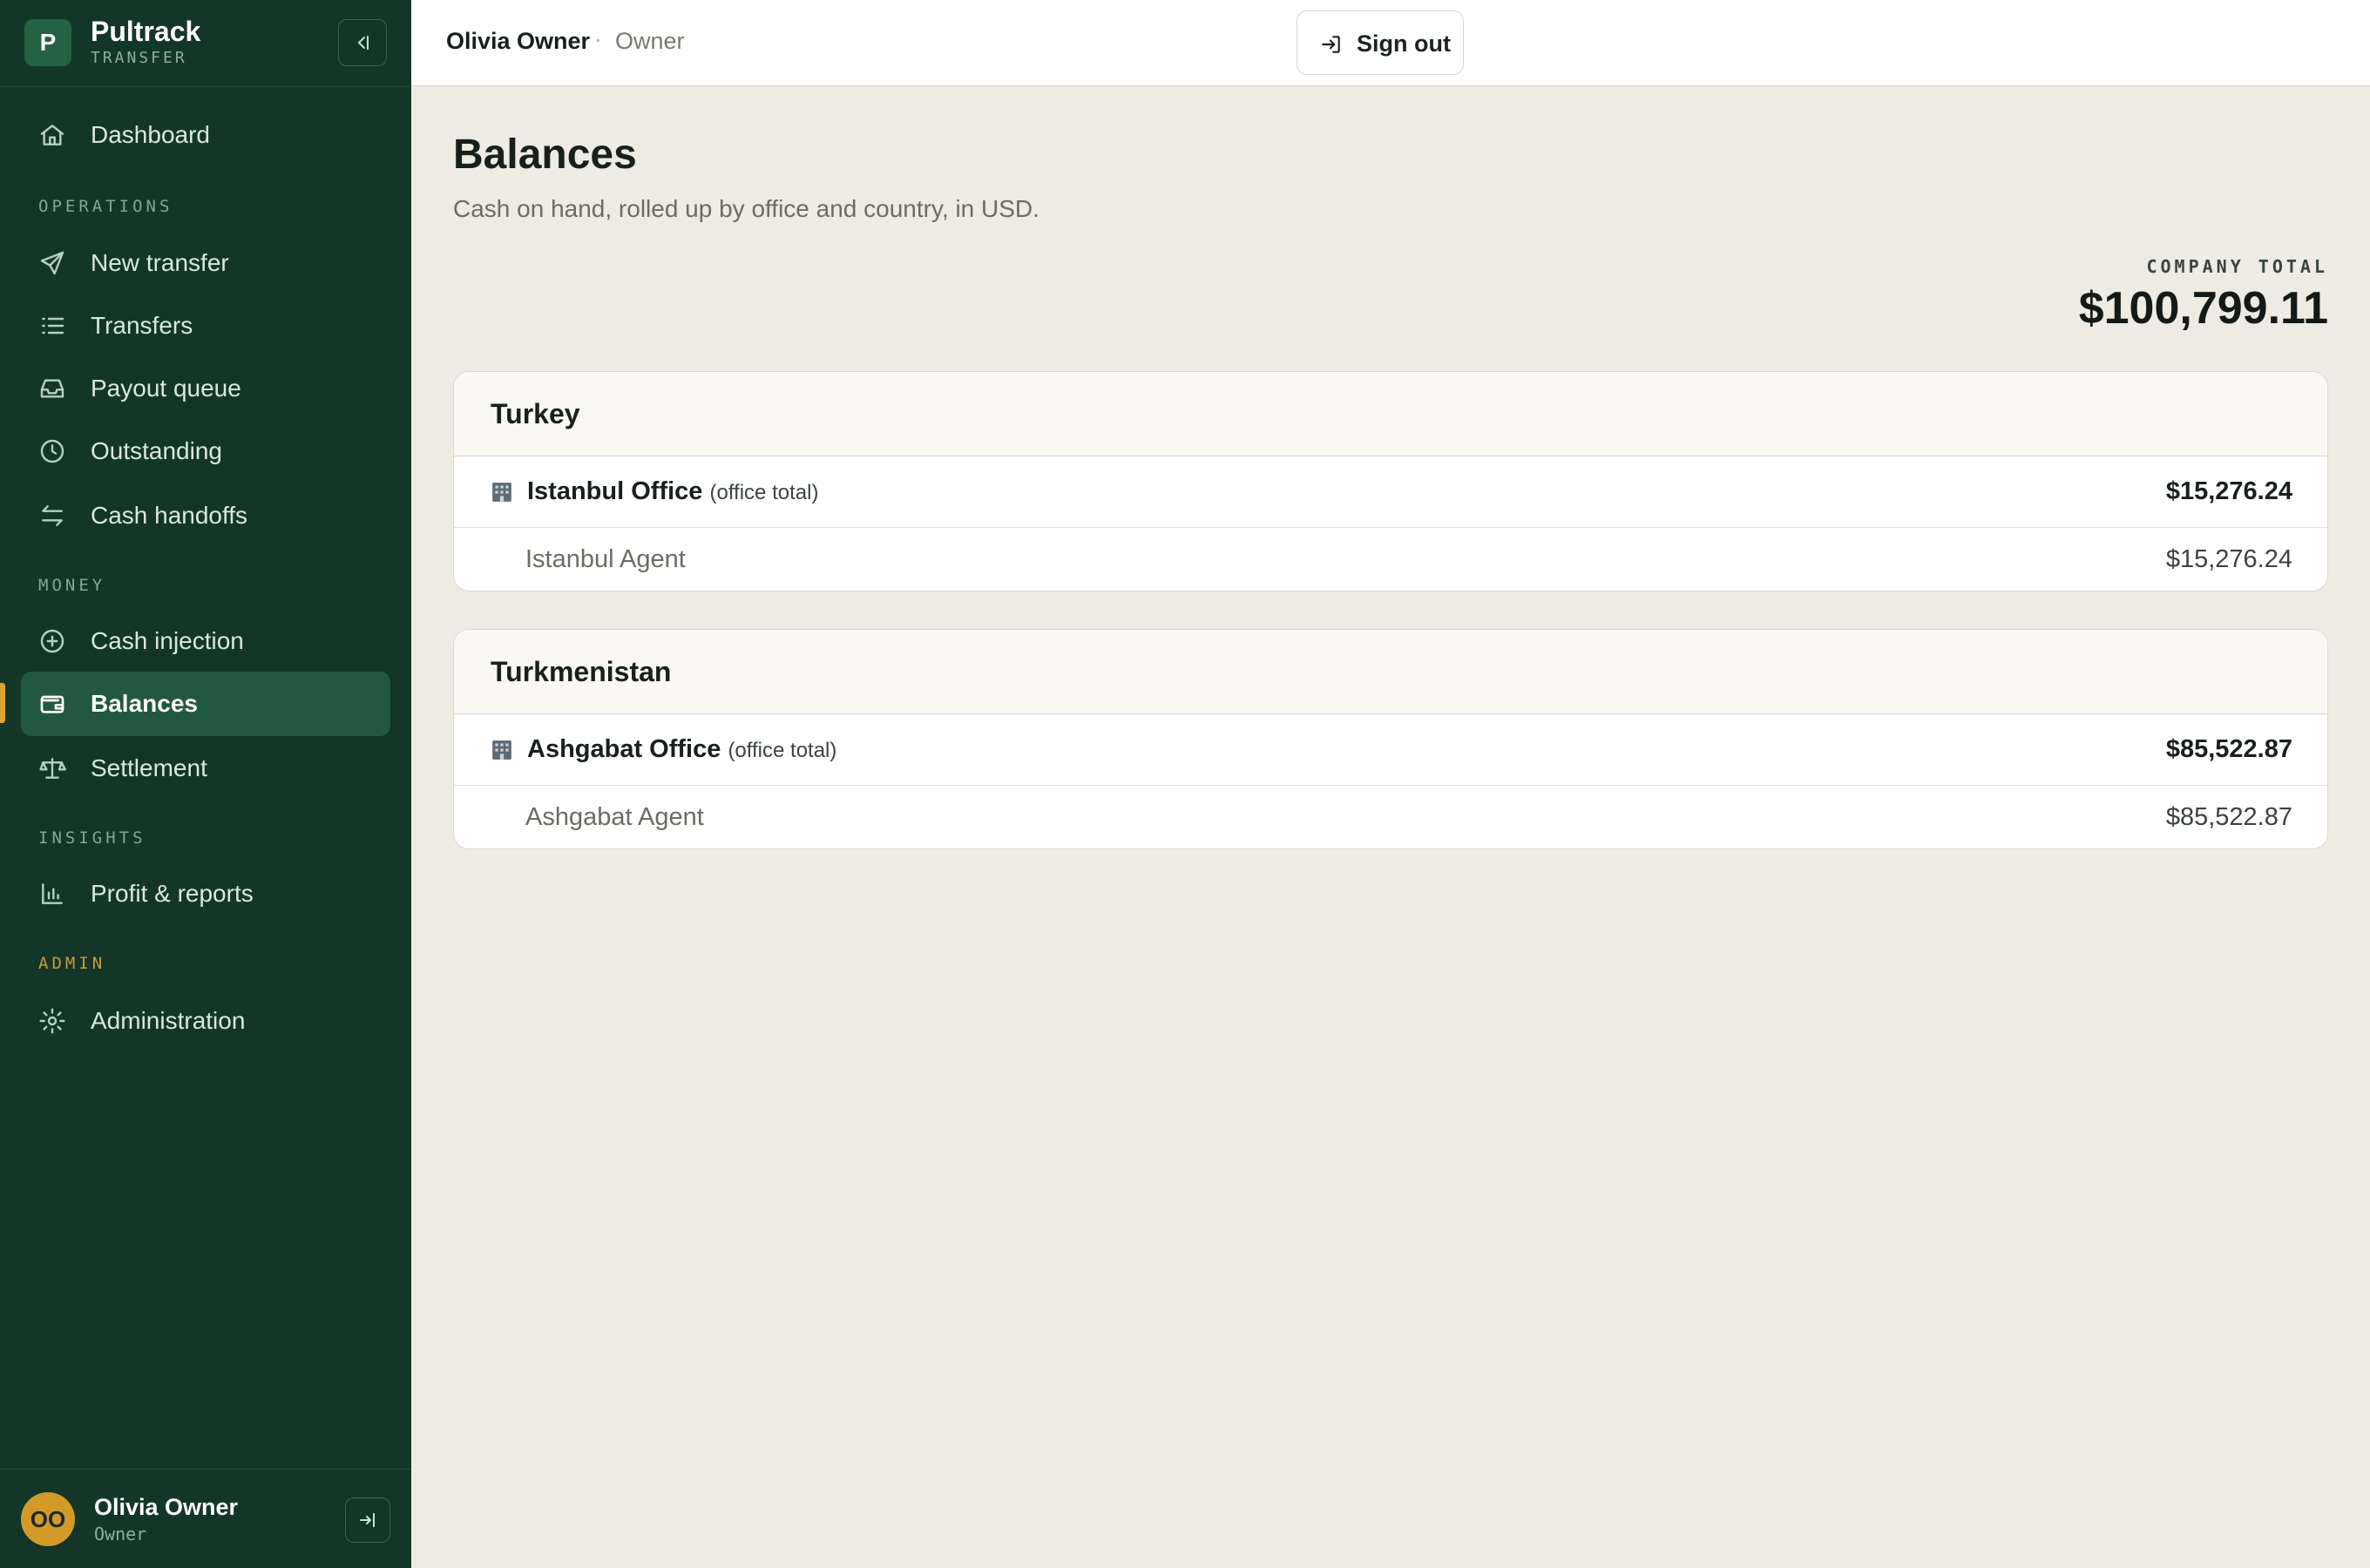  What do you see at coordinates (2228, 491) in the screenshot?
I see `office-total-amount: $15,276.24` at bounding box center [2228, 491].